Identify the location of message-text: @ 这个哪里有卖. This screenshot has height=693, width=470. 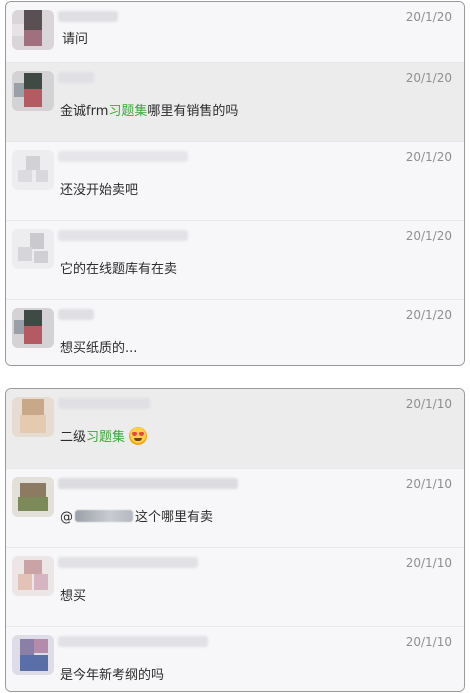
(137, 517).